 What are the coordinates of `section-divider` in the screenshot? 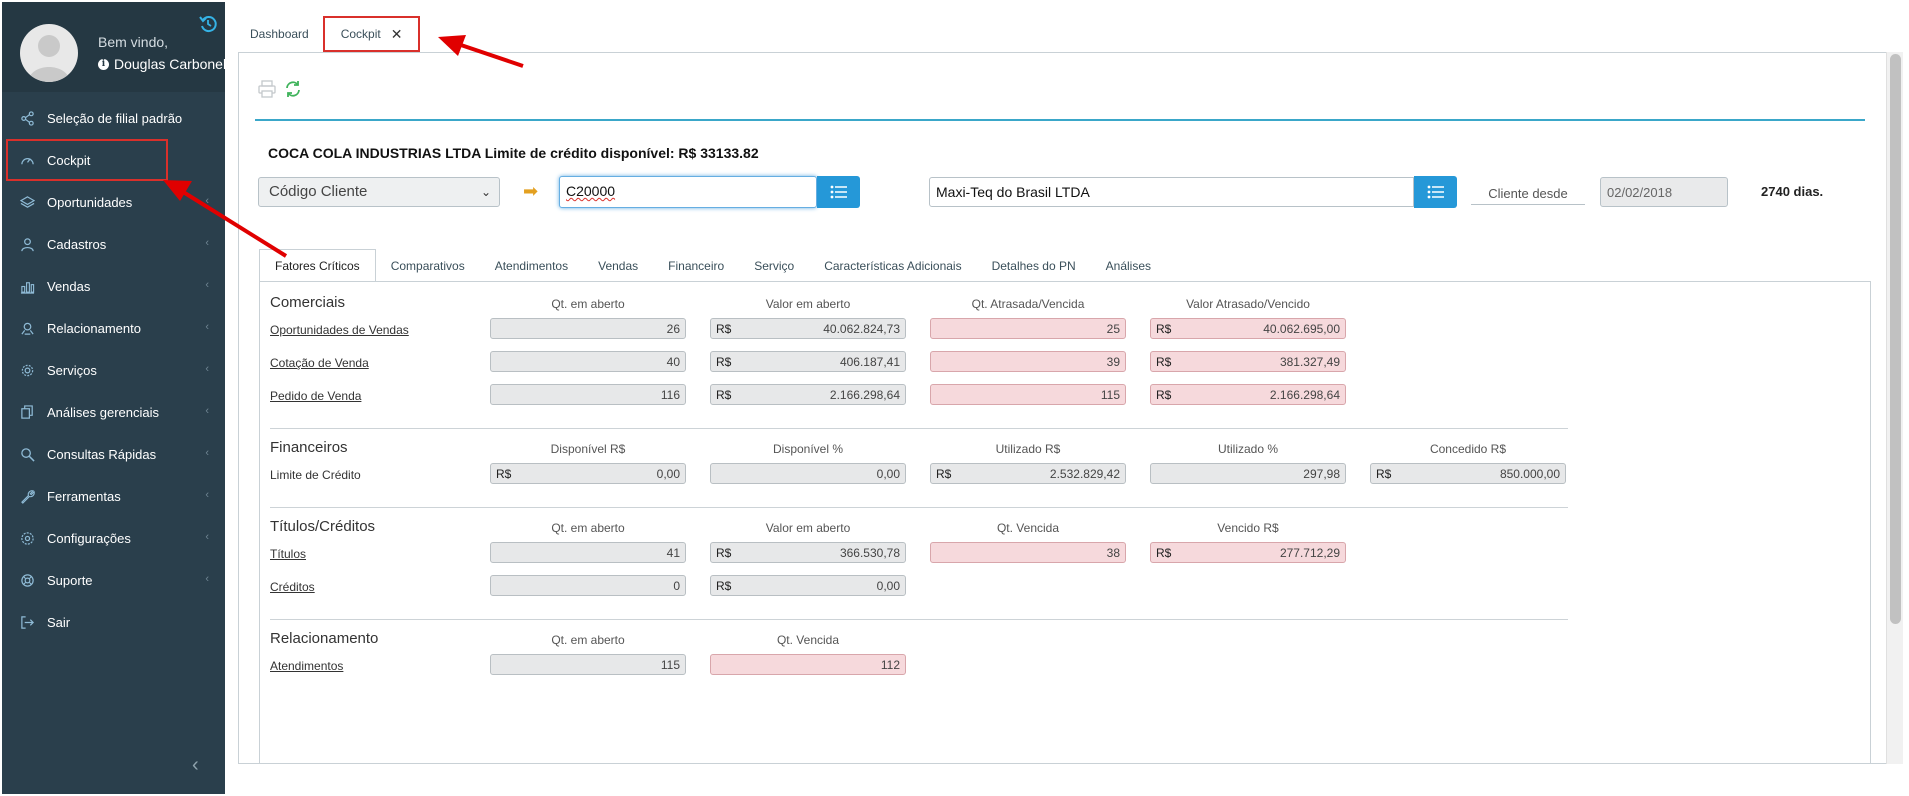 It's located at (919, 507).